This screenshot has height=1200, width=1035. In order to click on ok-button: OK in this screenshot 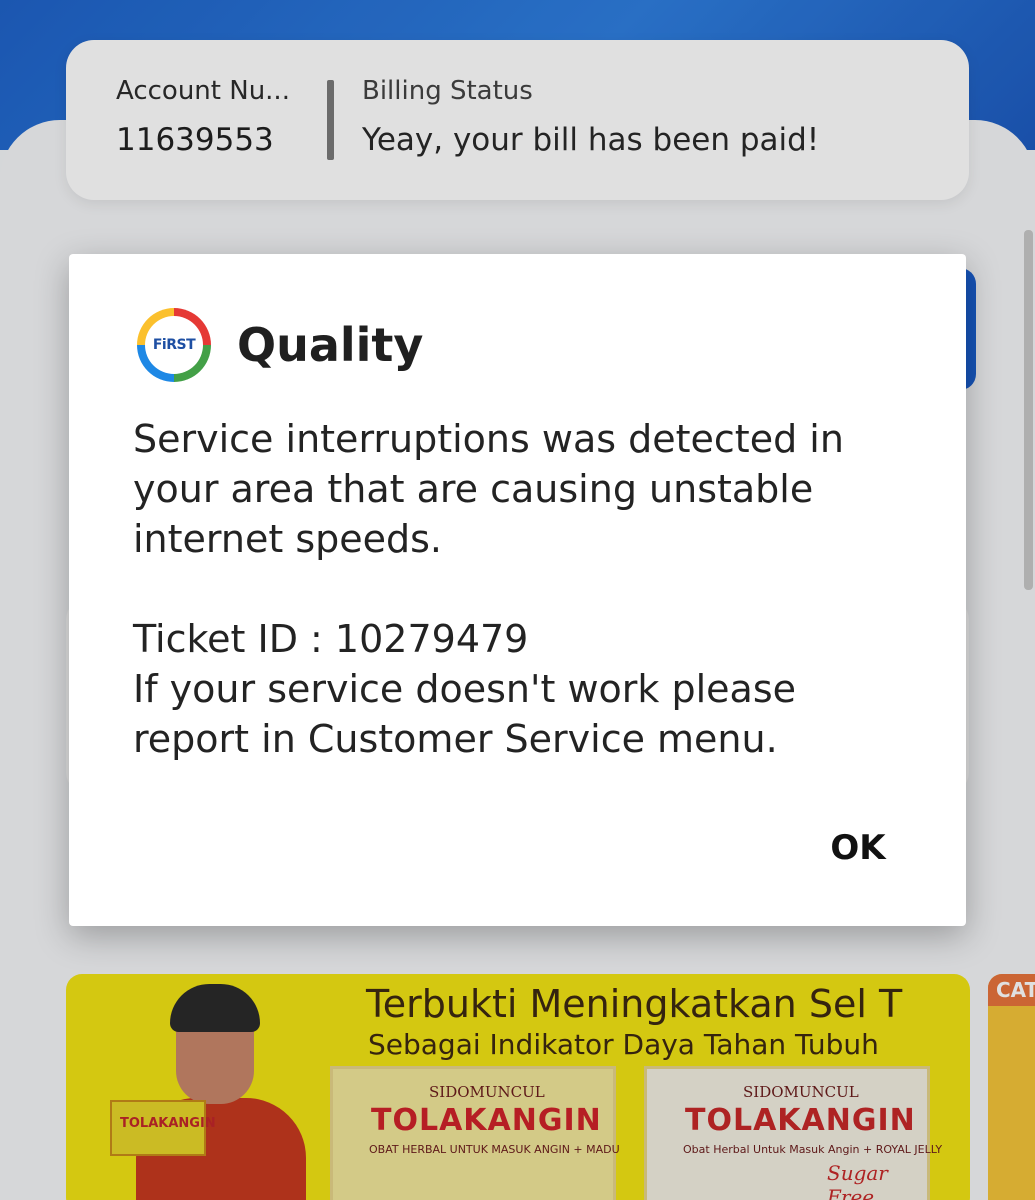, I will do `click(858, 848)`.